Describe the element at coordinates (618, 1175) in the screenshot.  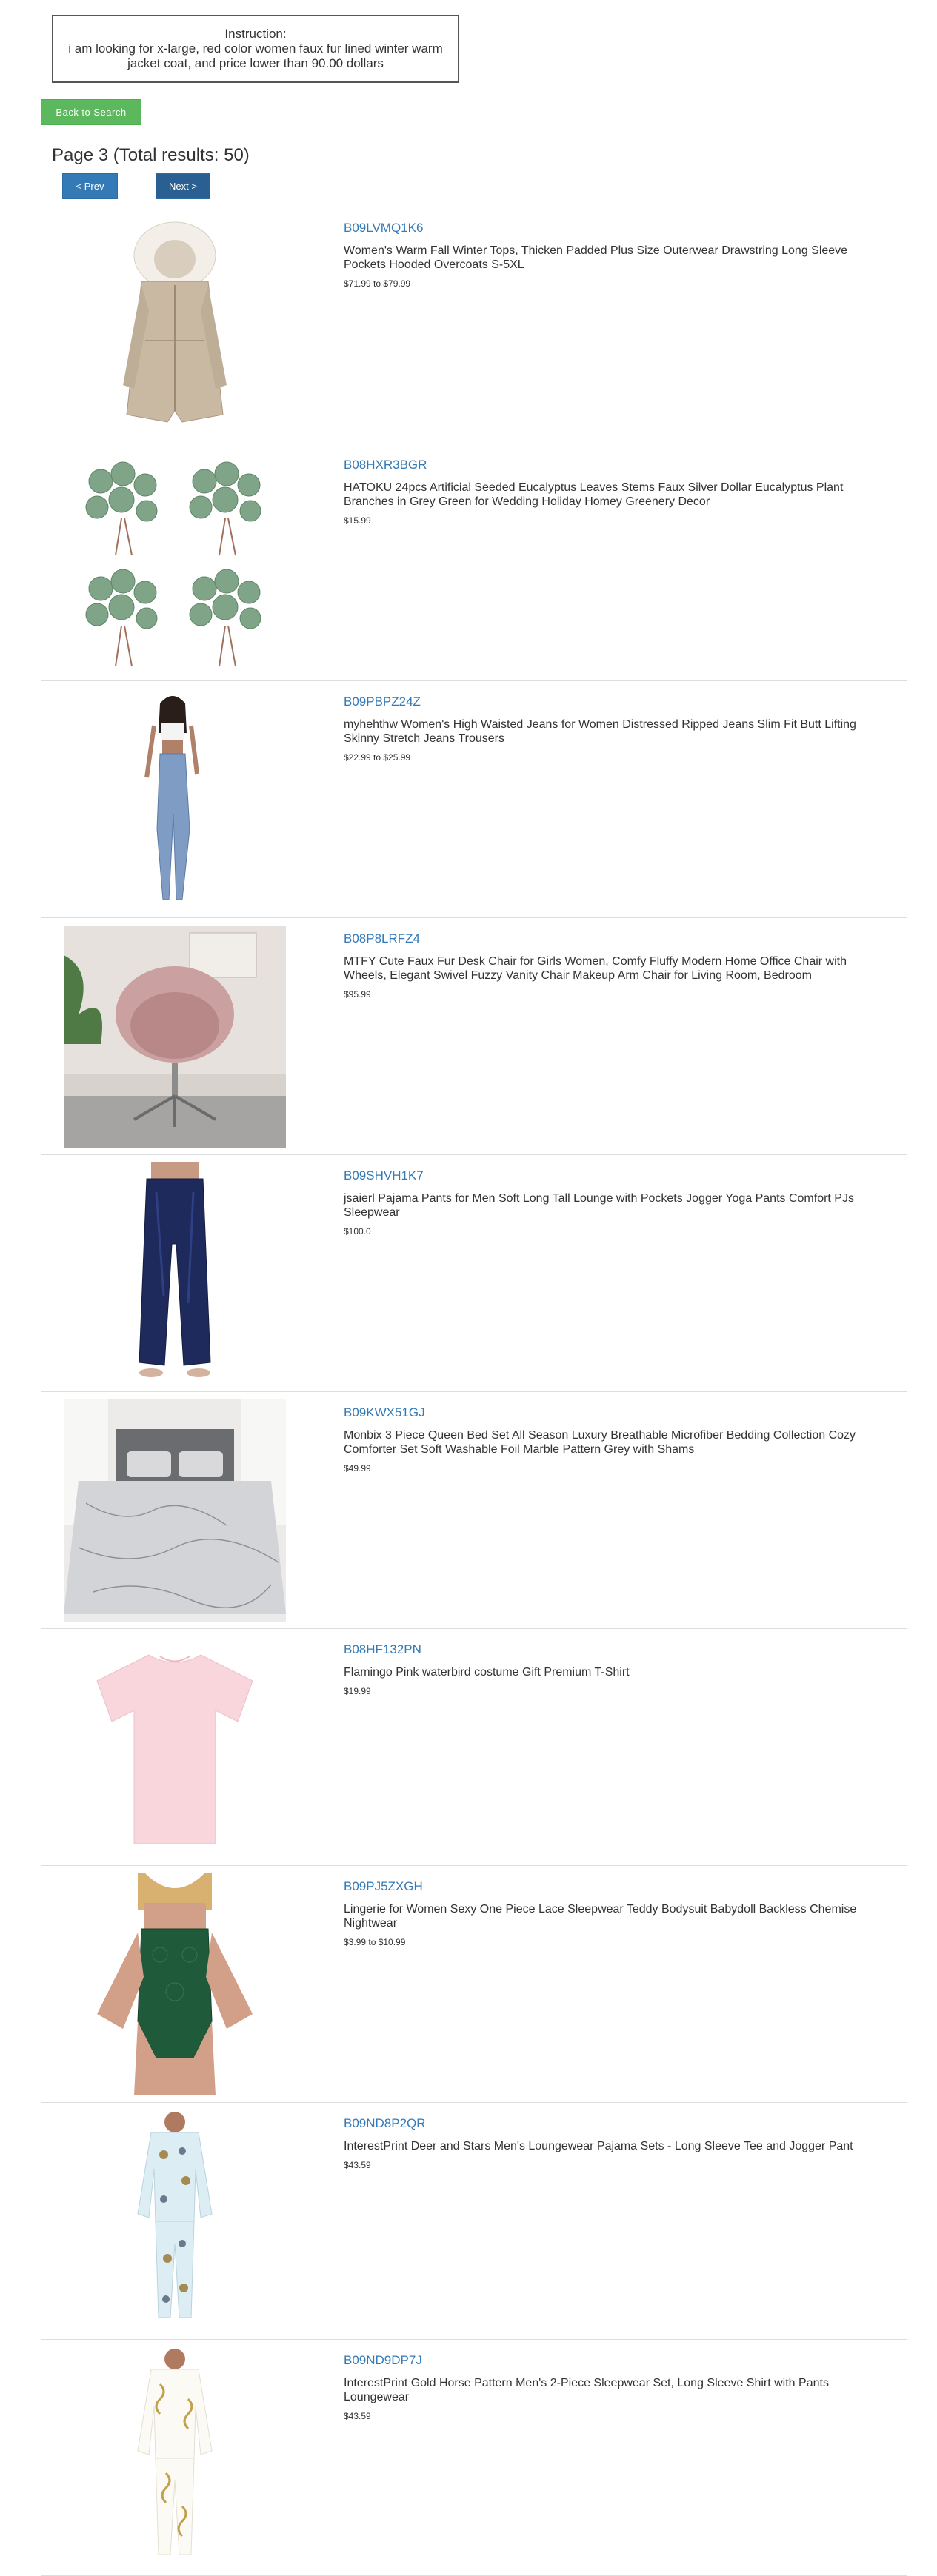
I see `product-asin-link: B09SHVH1K7` at that location.